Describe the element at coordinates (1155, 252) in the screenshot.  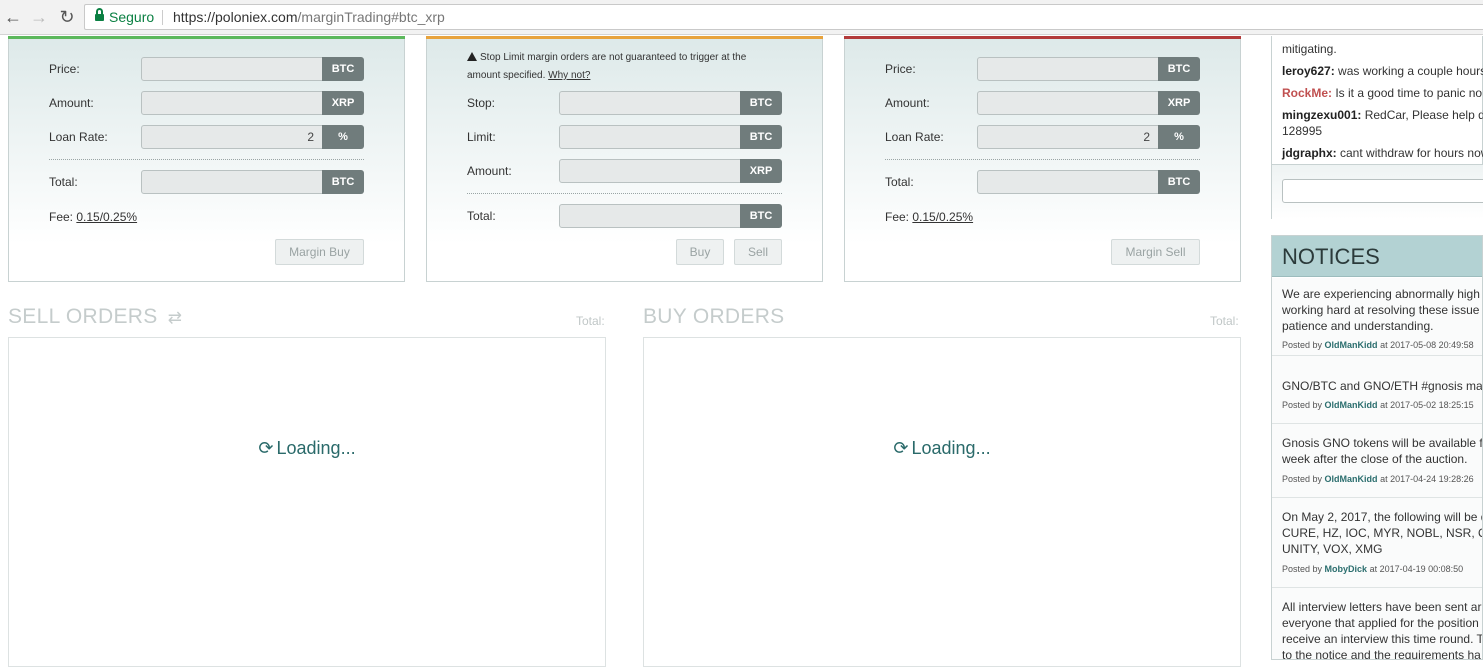
I see `margin-sell-button: Margin Sell` at that location.